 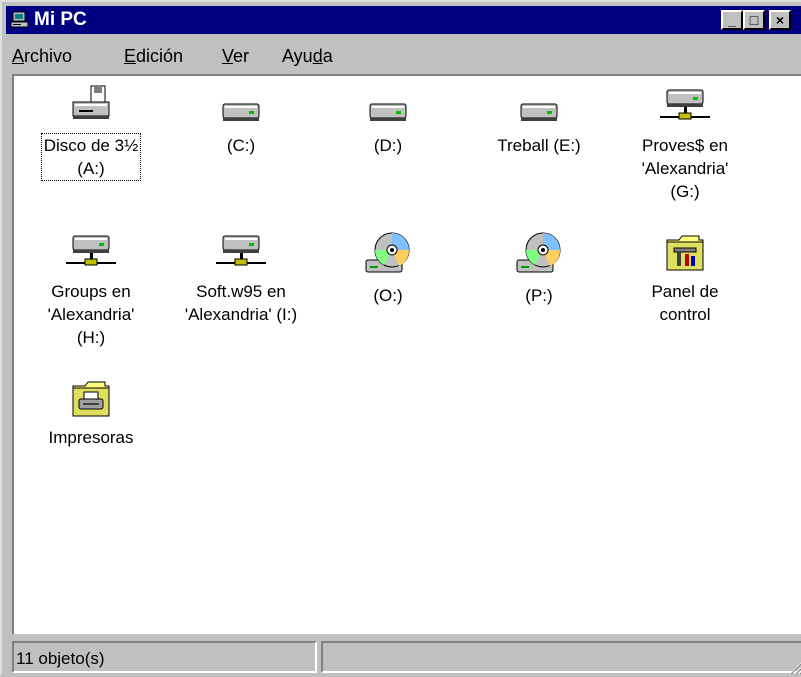 What do you see at coordinates (307, 56) in the screenshot?
I see `menu-ayuda: Ayuda` at bounding box center [307, 56].